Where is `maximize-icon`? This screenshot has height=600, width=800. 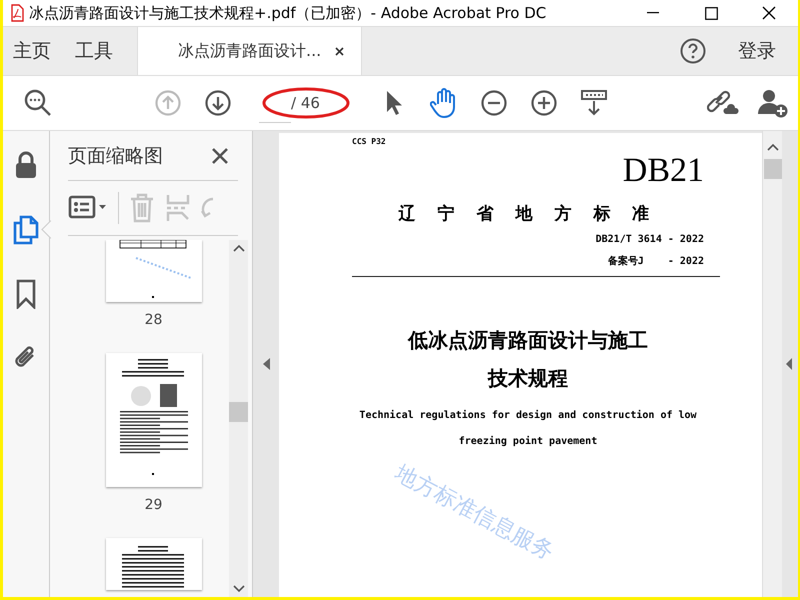
maximize-icon is located at coordinates (711, 13).